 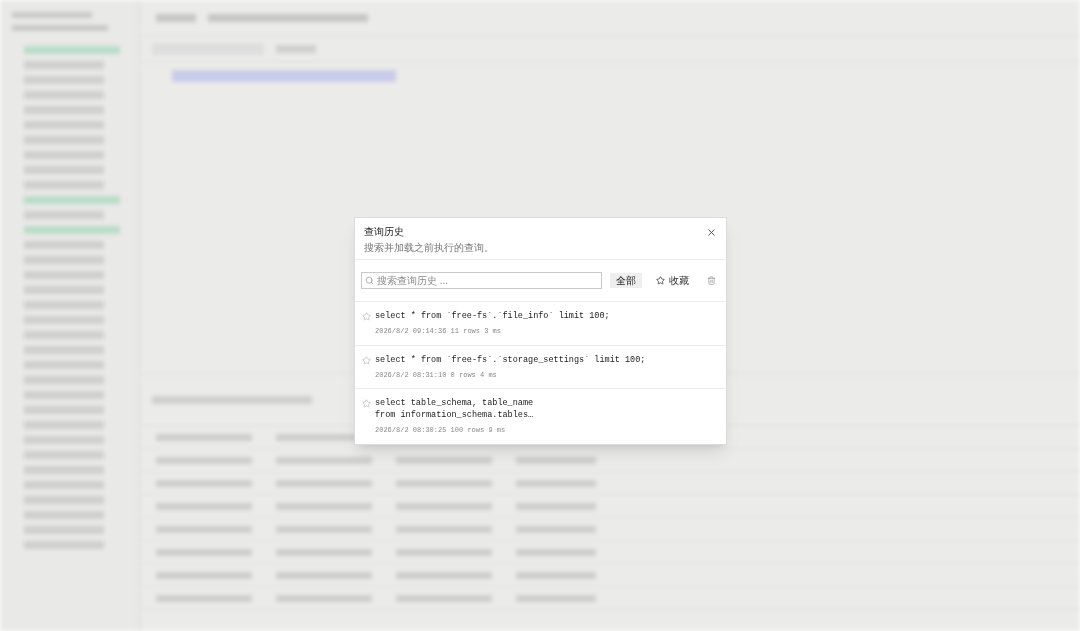 What do you see at coordinates (492, 316) in the screenshot?
I see `query-text: select * from `free-fs`.`file_info` limit 100;` at bounding box center [492, 316].